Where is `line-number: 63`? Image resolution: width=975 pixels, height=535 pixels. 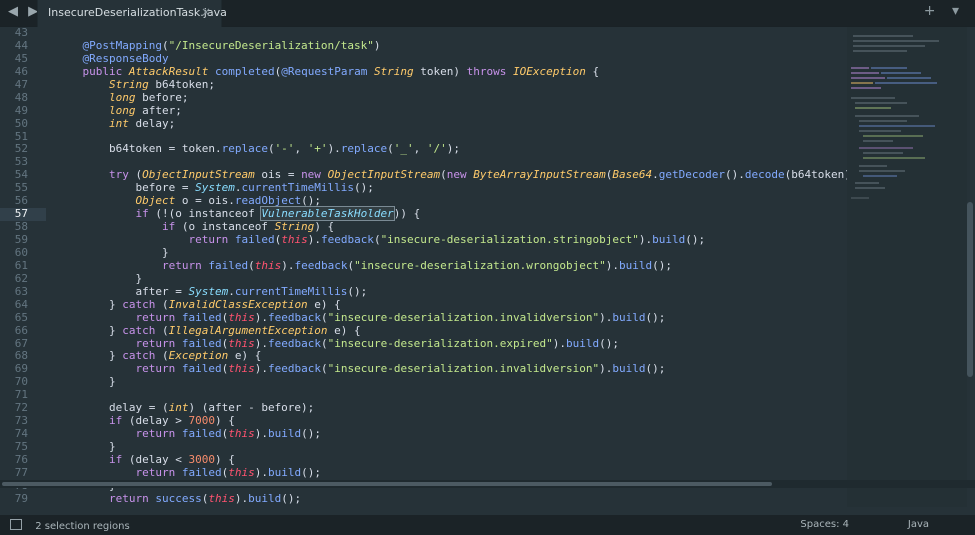
line-number: 63 is located at coordinates (21, 291).